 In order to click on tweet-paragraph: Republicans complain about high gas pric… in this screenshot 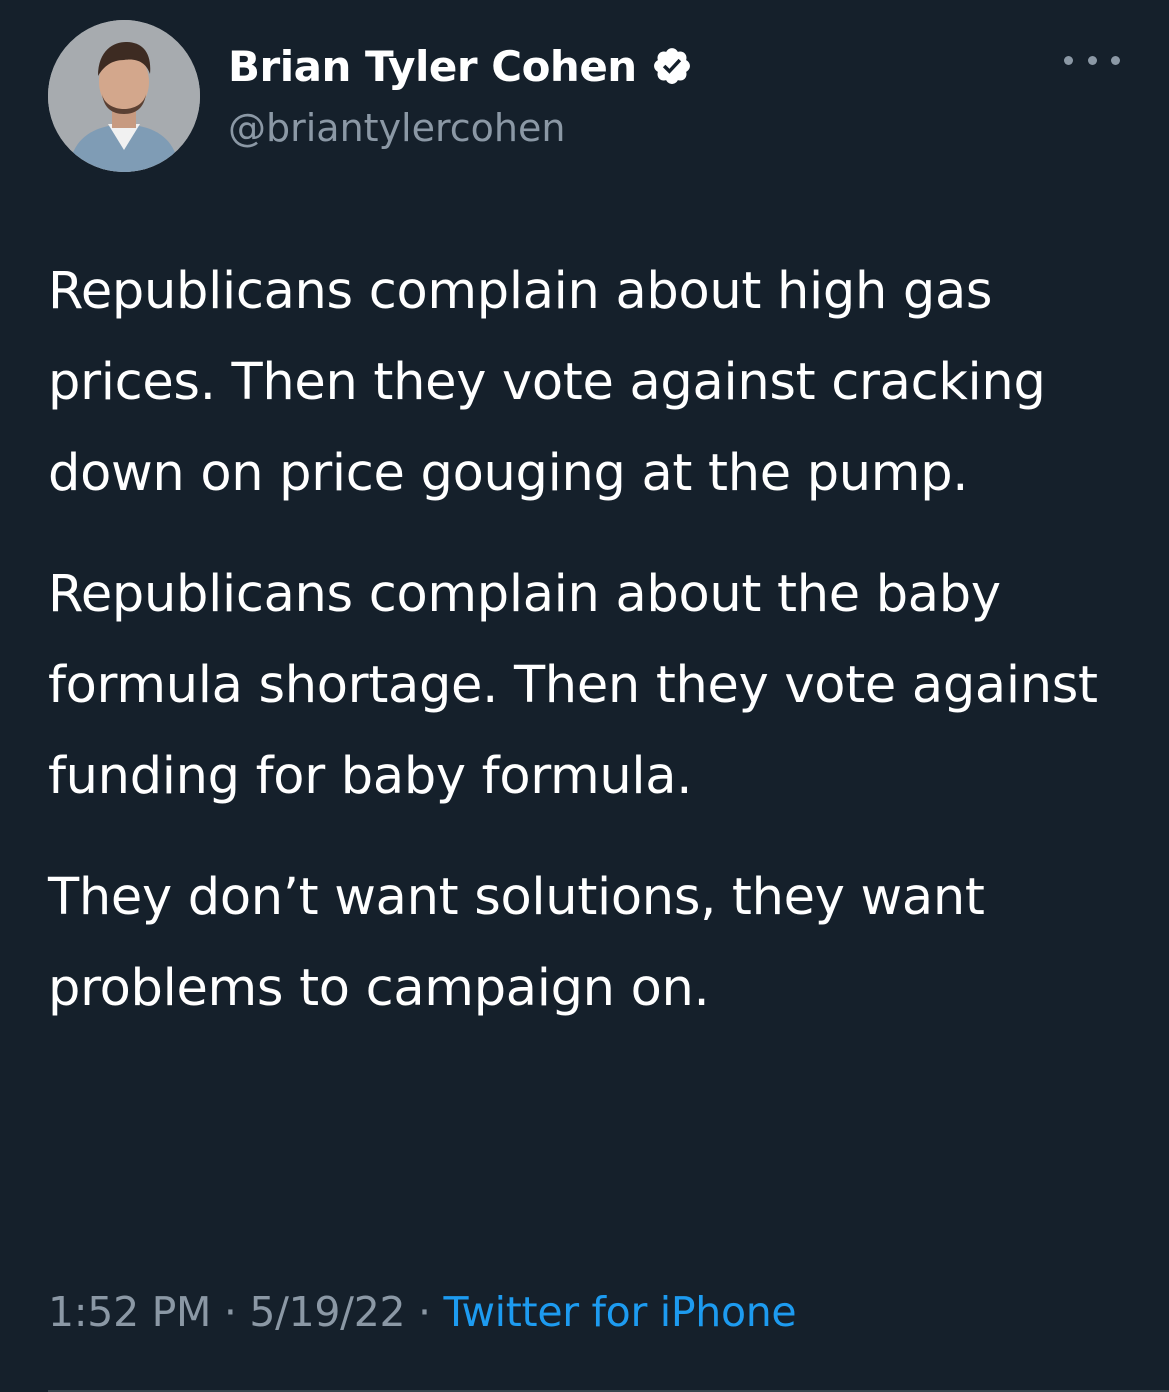, I will do `click(547, 382)`.